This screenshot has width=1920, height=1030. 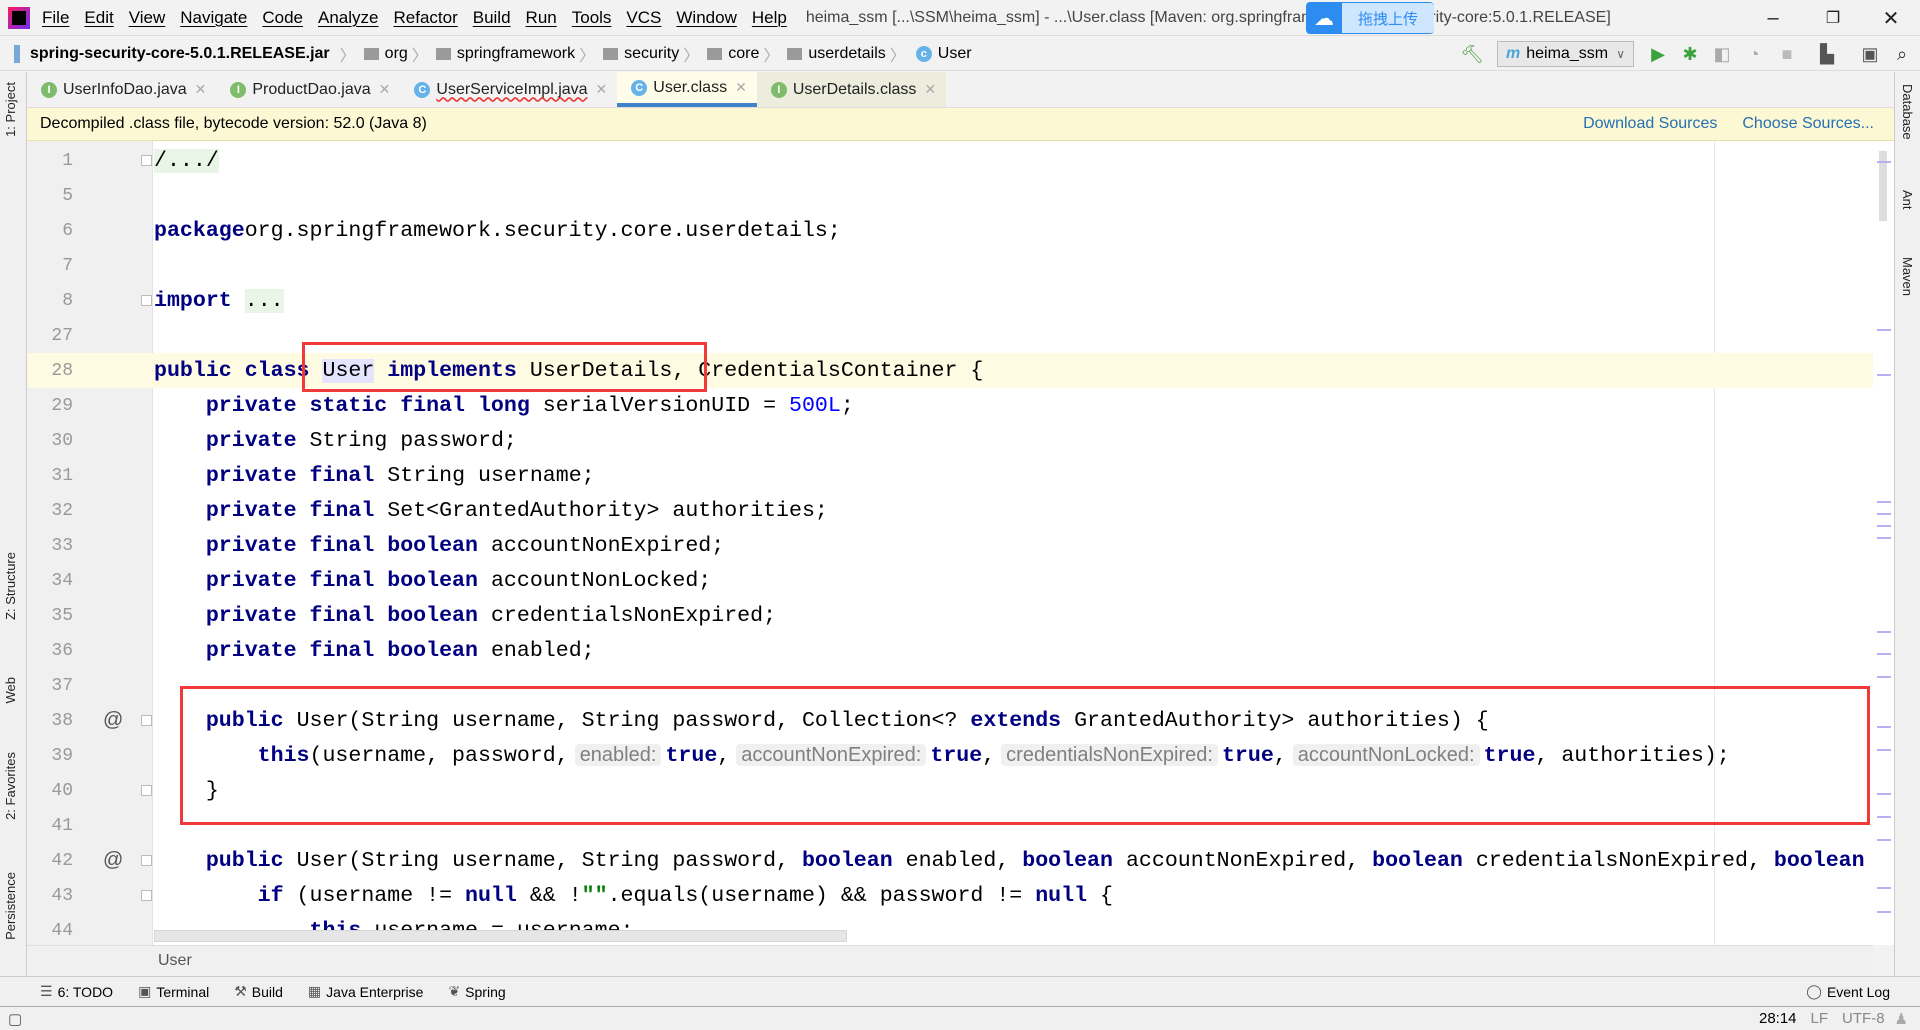 I want to click on menu-vcs: VCS, so click(x=643, y=18).